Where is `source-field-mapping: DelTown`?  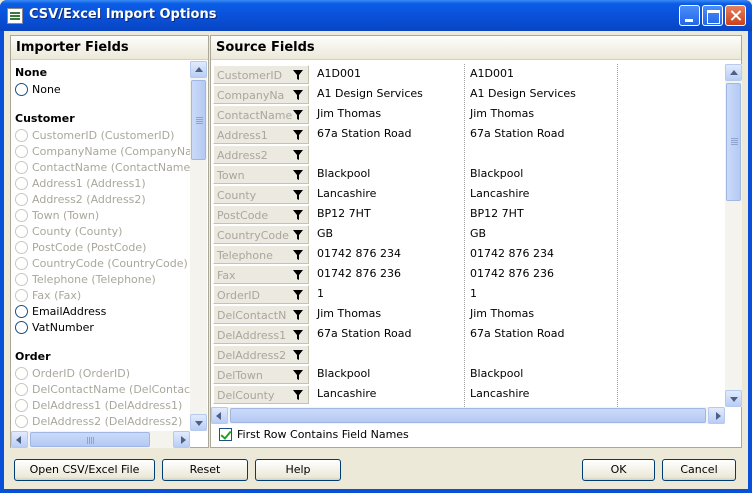
source-field-mapping: DelTown is located at coordinates (261, 374).